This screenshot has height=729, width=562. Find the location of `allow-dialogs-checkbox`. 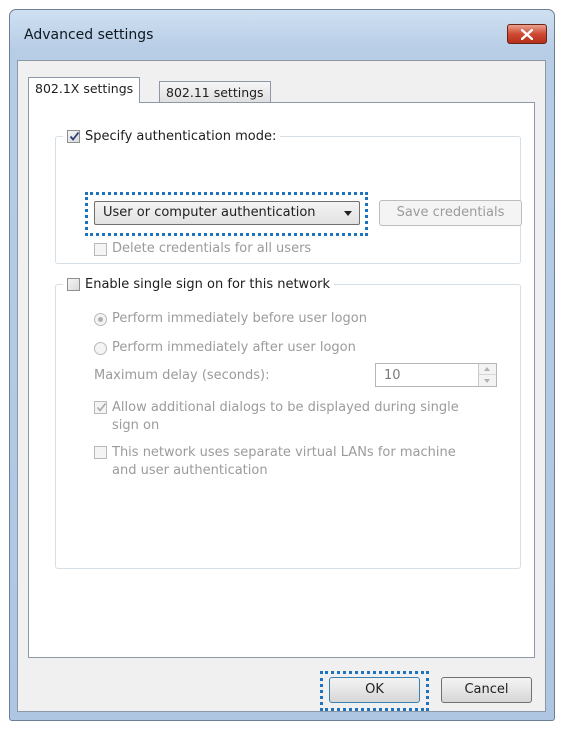

allow-dialogs-checkbox is located at coordinates (100, 407).